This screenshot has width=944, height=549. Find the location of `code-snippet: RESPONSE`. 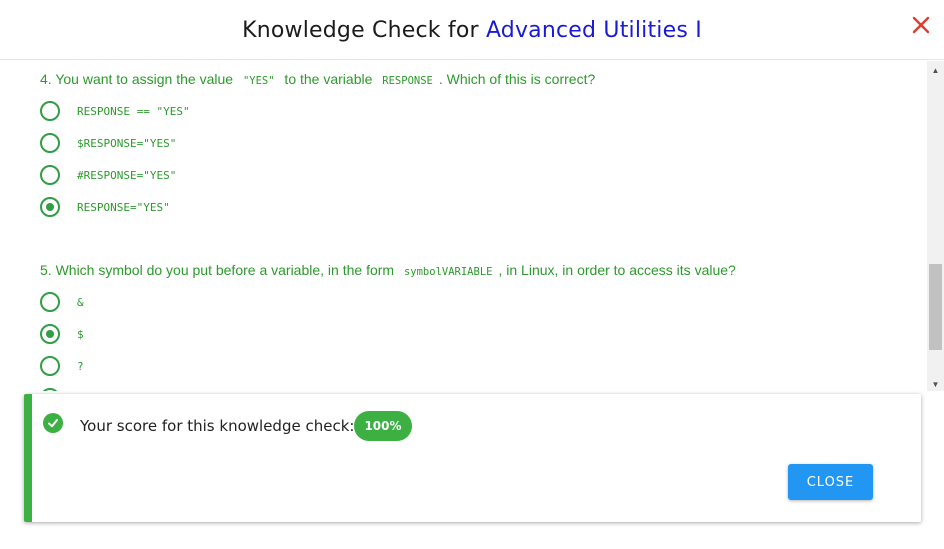

code-snippet: RESPONSE is located at coordinates (407, 81).